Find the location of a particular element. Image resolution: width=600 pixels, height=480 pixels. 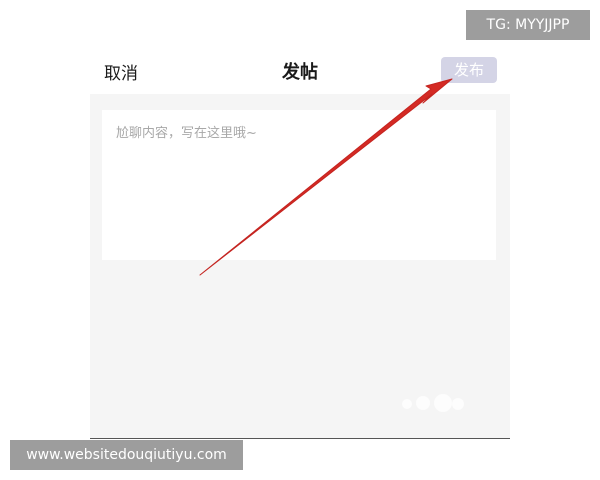

publish-button: 发布 is located at coordinates (469, 70).